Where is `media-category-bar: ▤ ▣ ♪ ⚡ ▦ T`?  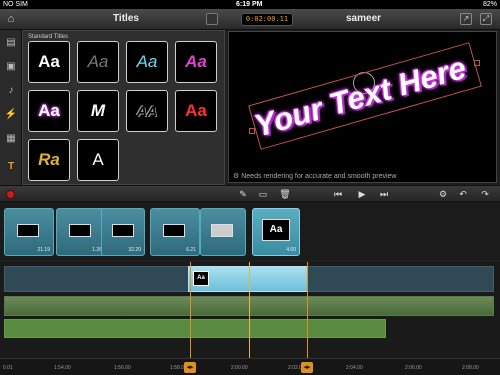 media-category-bar: ▤ ▣ ♪ ⚡ ▦ T is located at coordinates (11, 107).